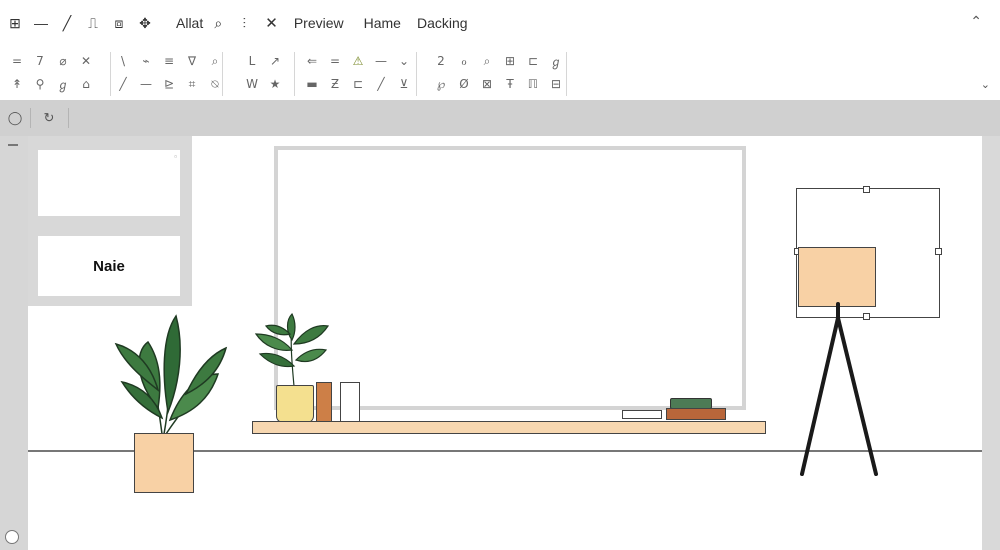 The width and height of the screenshot is (1000, 550). I want to click on ribbon-tool-icon: ⇐, so click(312, 61).